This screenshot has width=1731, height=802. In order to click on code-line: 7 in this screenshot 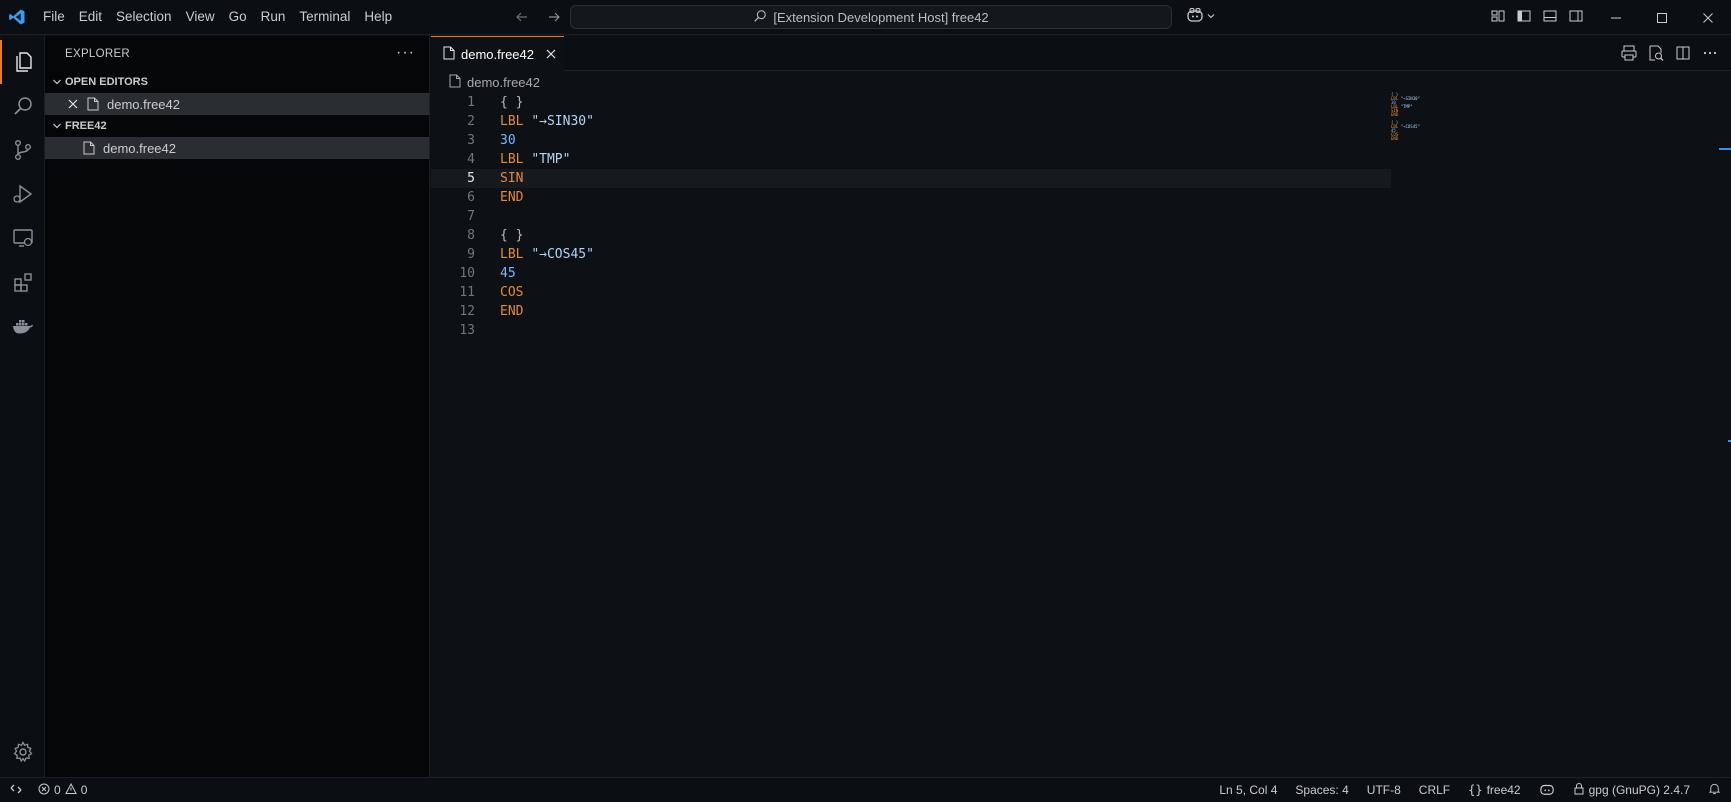, I will do `click(911, 216)`.